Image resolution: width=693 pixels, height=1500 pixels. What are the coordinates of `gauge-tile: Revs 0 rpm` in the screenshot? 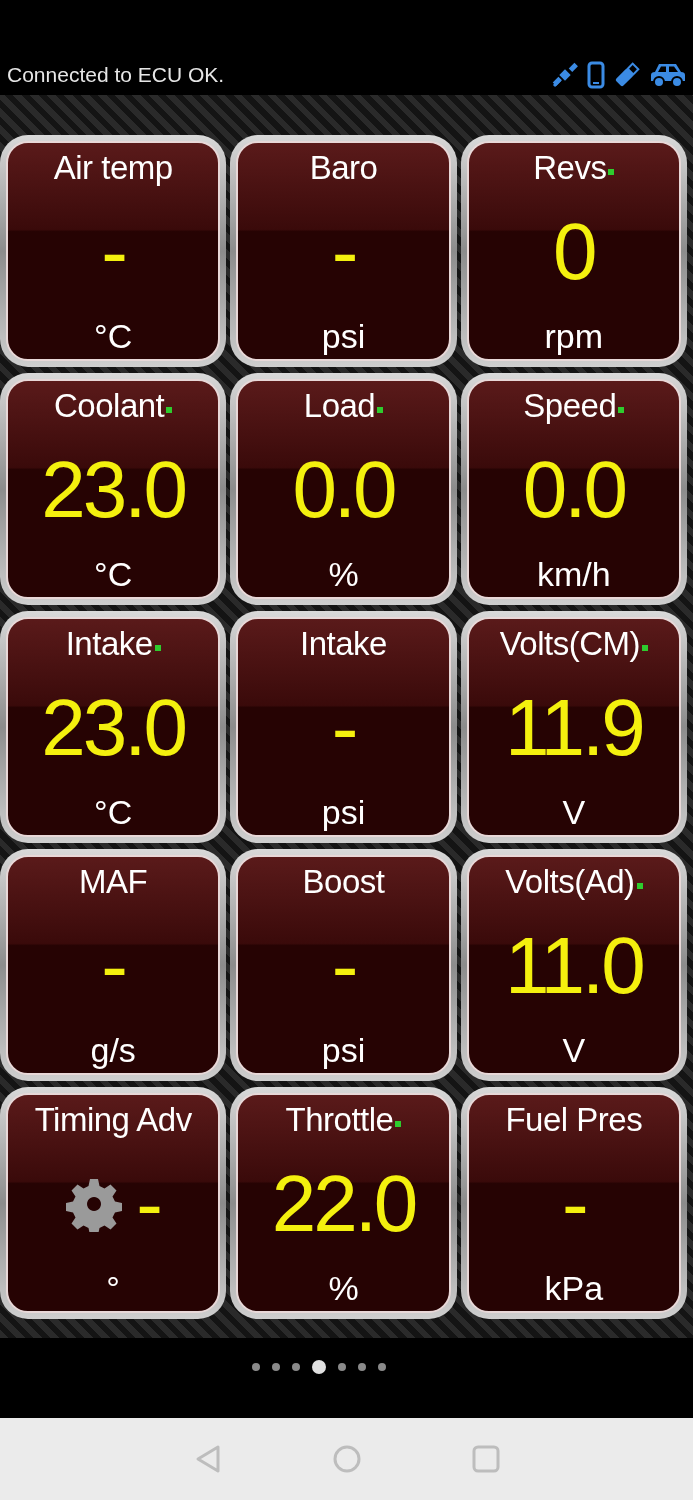 It's located at (573, 251).